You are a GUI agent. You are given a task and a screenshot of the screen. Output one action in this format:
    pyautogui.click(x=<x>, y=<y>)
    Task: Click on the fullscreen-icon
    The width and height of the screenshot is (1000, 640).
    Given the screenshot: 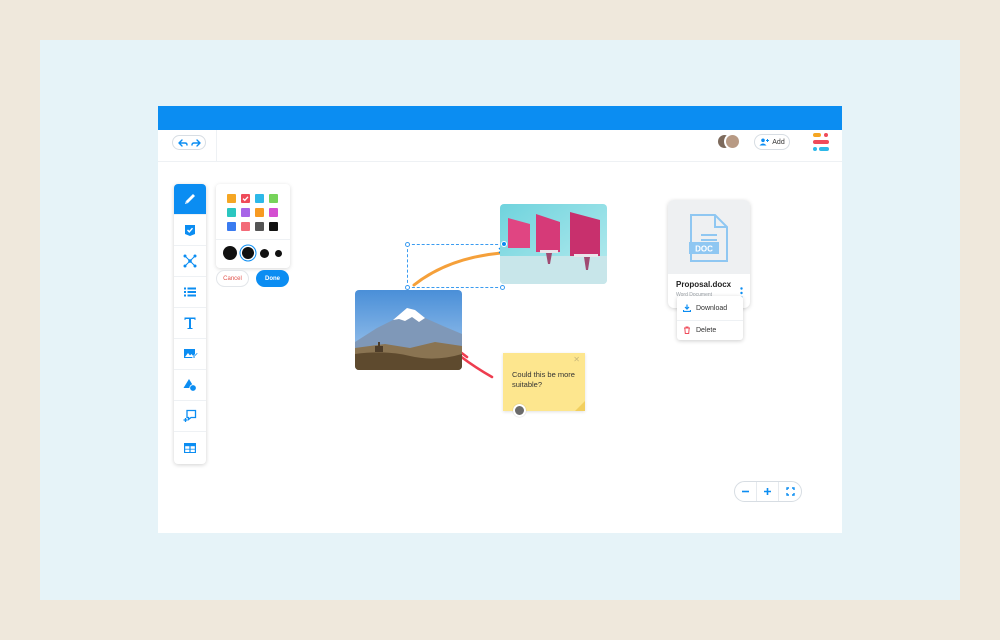 What is the action you would take?
    pyautogui.click(x=790, y=491)
    